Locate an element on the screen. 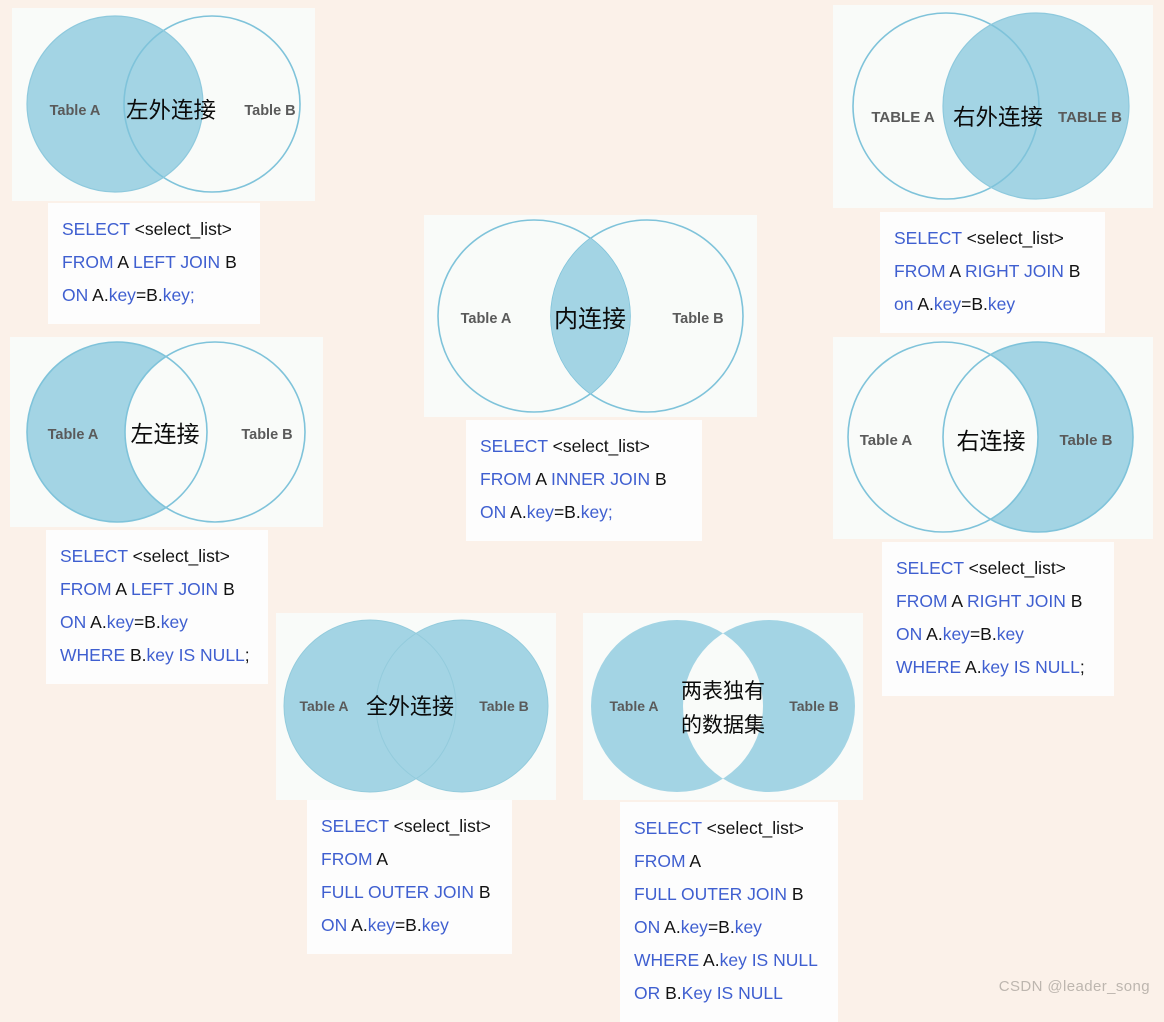 The height and width of the screenshot is (1022, 1164). code-line: OR B.Key IS NULL is located at coordinates (729, 993).